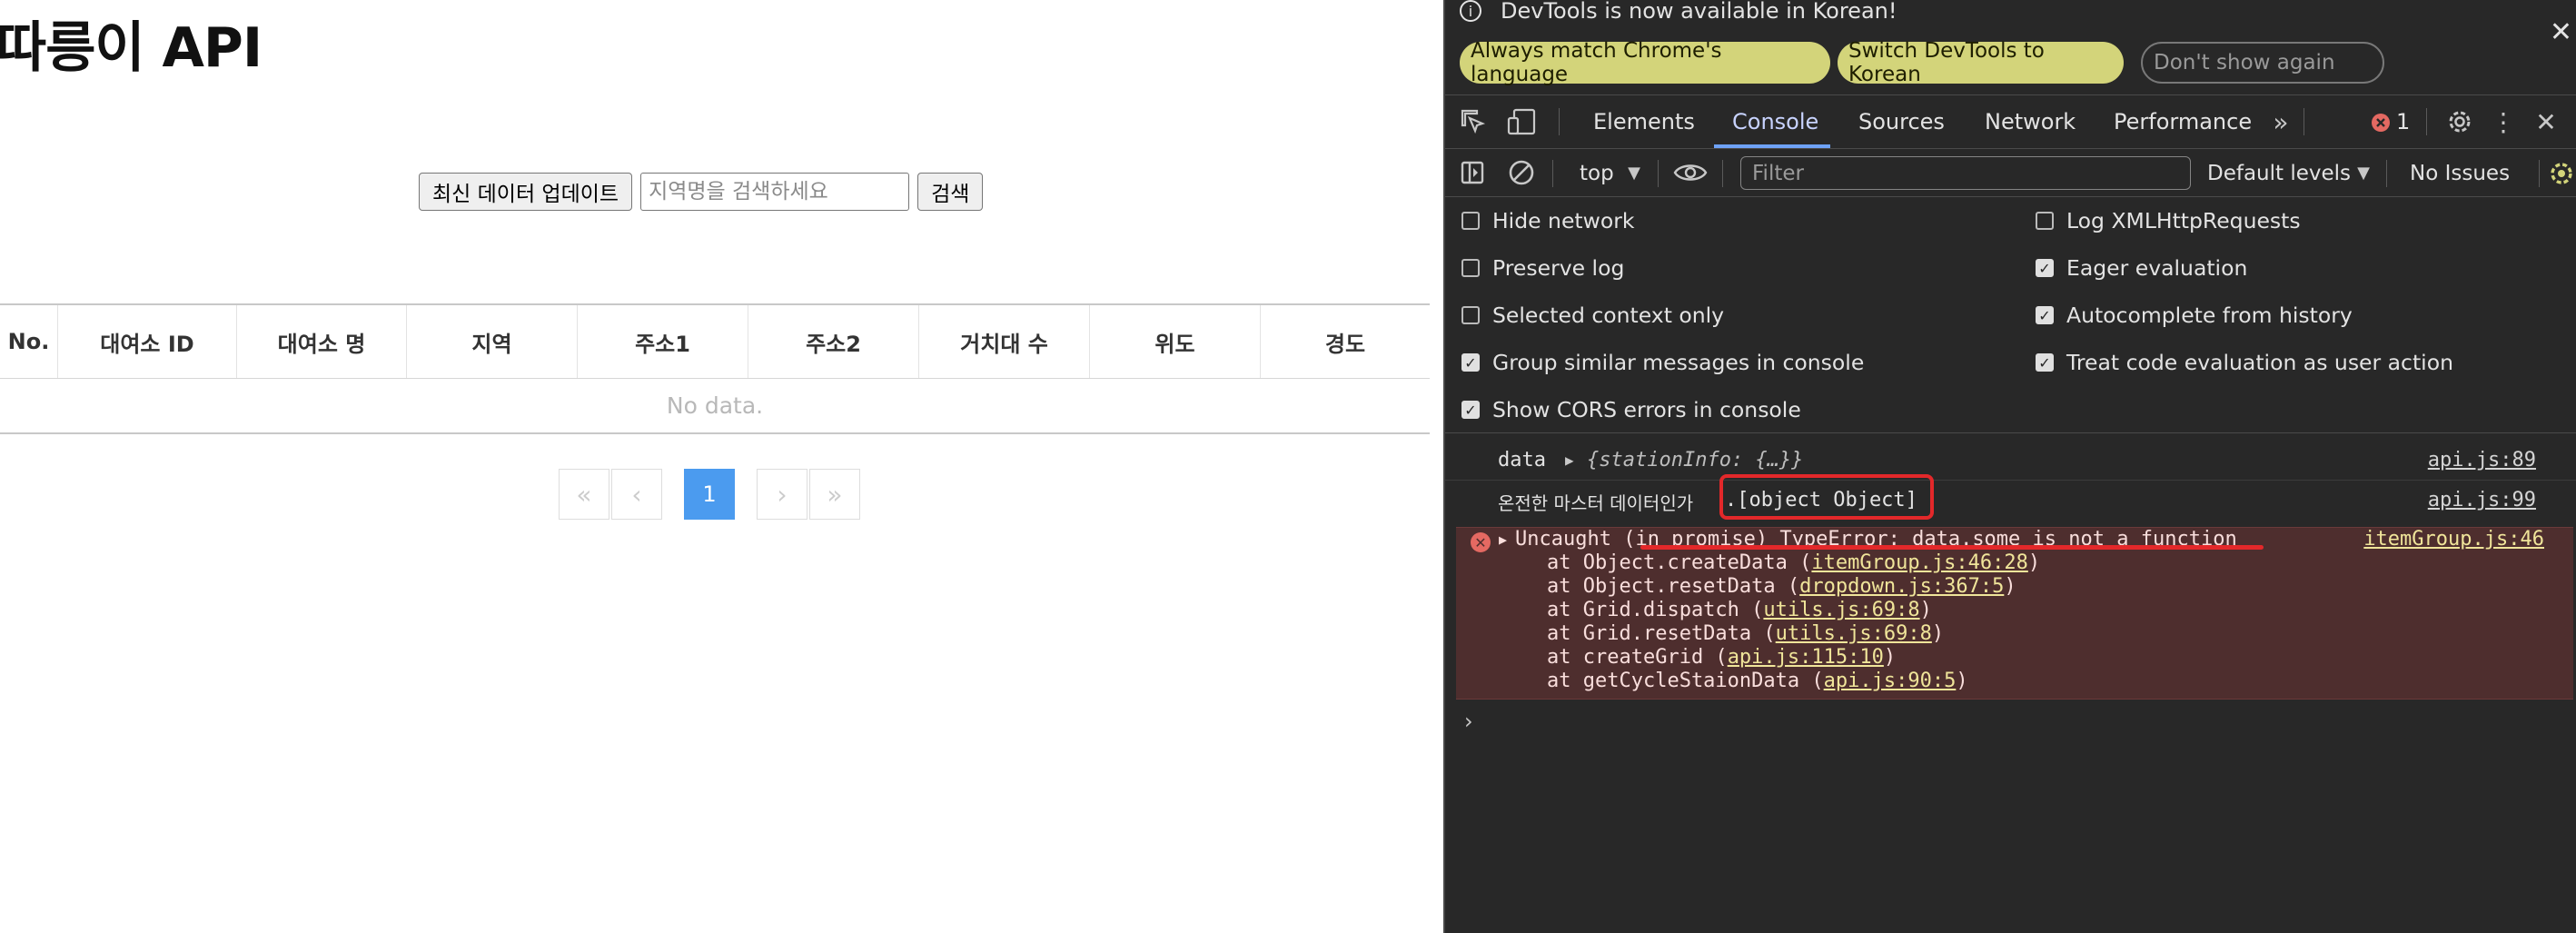  I want to click on switch-to-korean-button: Switch DevTools to Korean, so click(1981, 63).